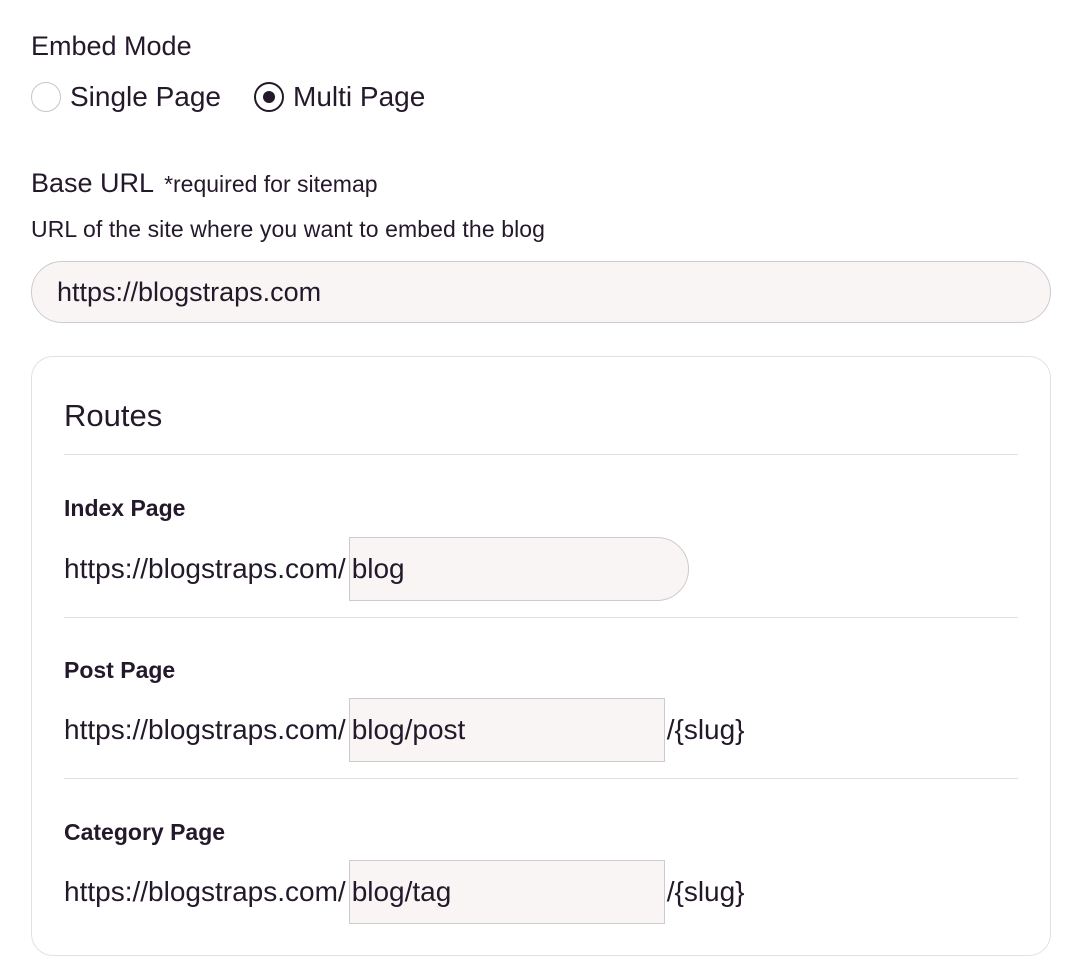 This screenshot has width=1086, height=980. What do you see at coordinates (120, 670) in the screenshot?
I see `post-page-label: Post Page` at bounding box center [120, 670].